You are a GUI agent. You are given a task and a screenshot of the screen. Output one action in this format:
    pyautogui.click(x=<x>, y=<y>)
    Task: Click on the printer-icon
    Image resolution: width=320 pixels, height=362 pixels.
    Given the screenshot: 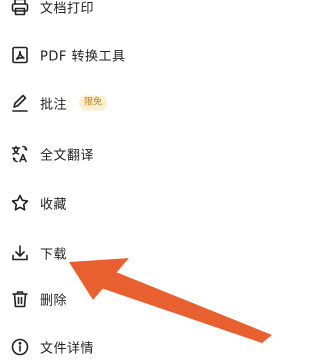 What is the action you would take?
    pyautogui.click(x=20, y=8)
    